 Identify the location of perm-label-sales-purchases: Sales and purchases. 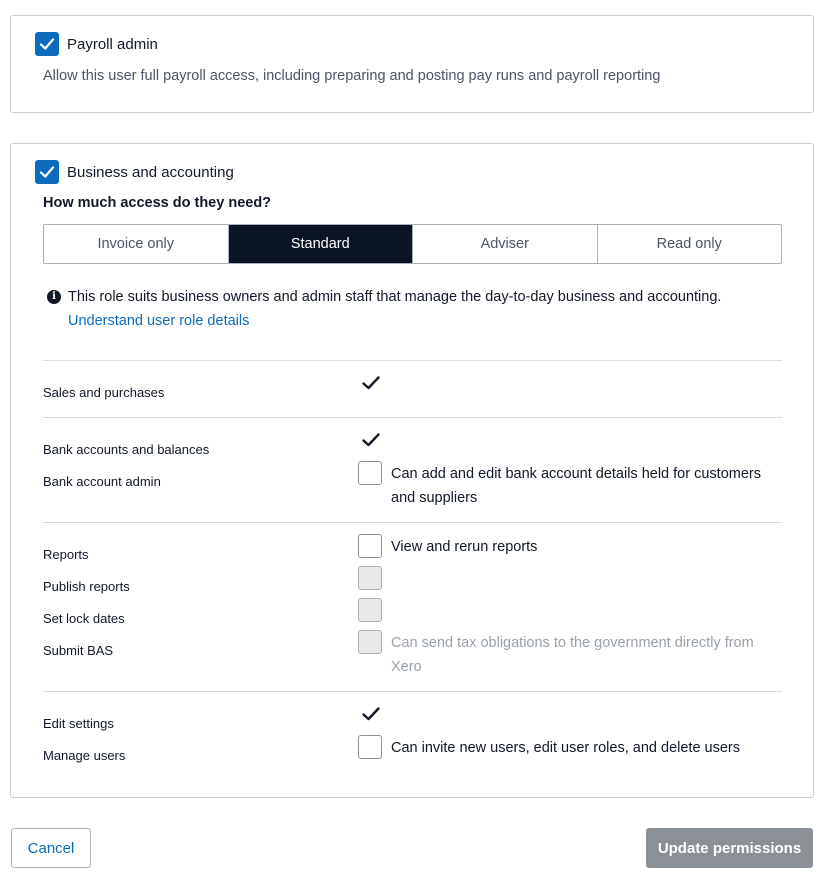
(104, 392).